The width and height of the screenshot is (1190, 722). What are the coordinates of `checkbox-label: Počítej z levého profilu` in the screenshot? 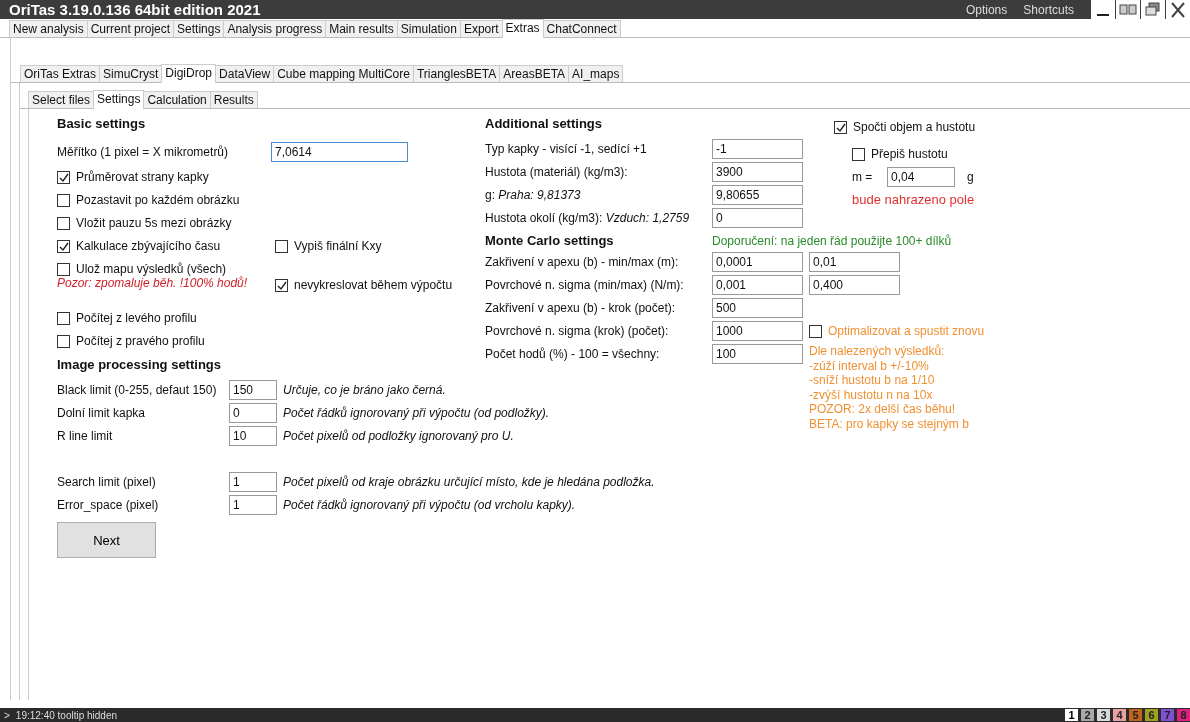 It's located at (136, 318).